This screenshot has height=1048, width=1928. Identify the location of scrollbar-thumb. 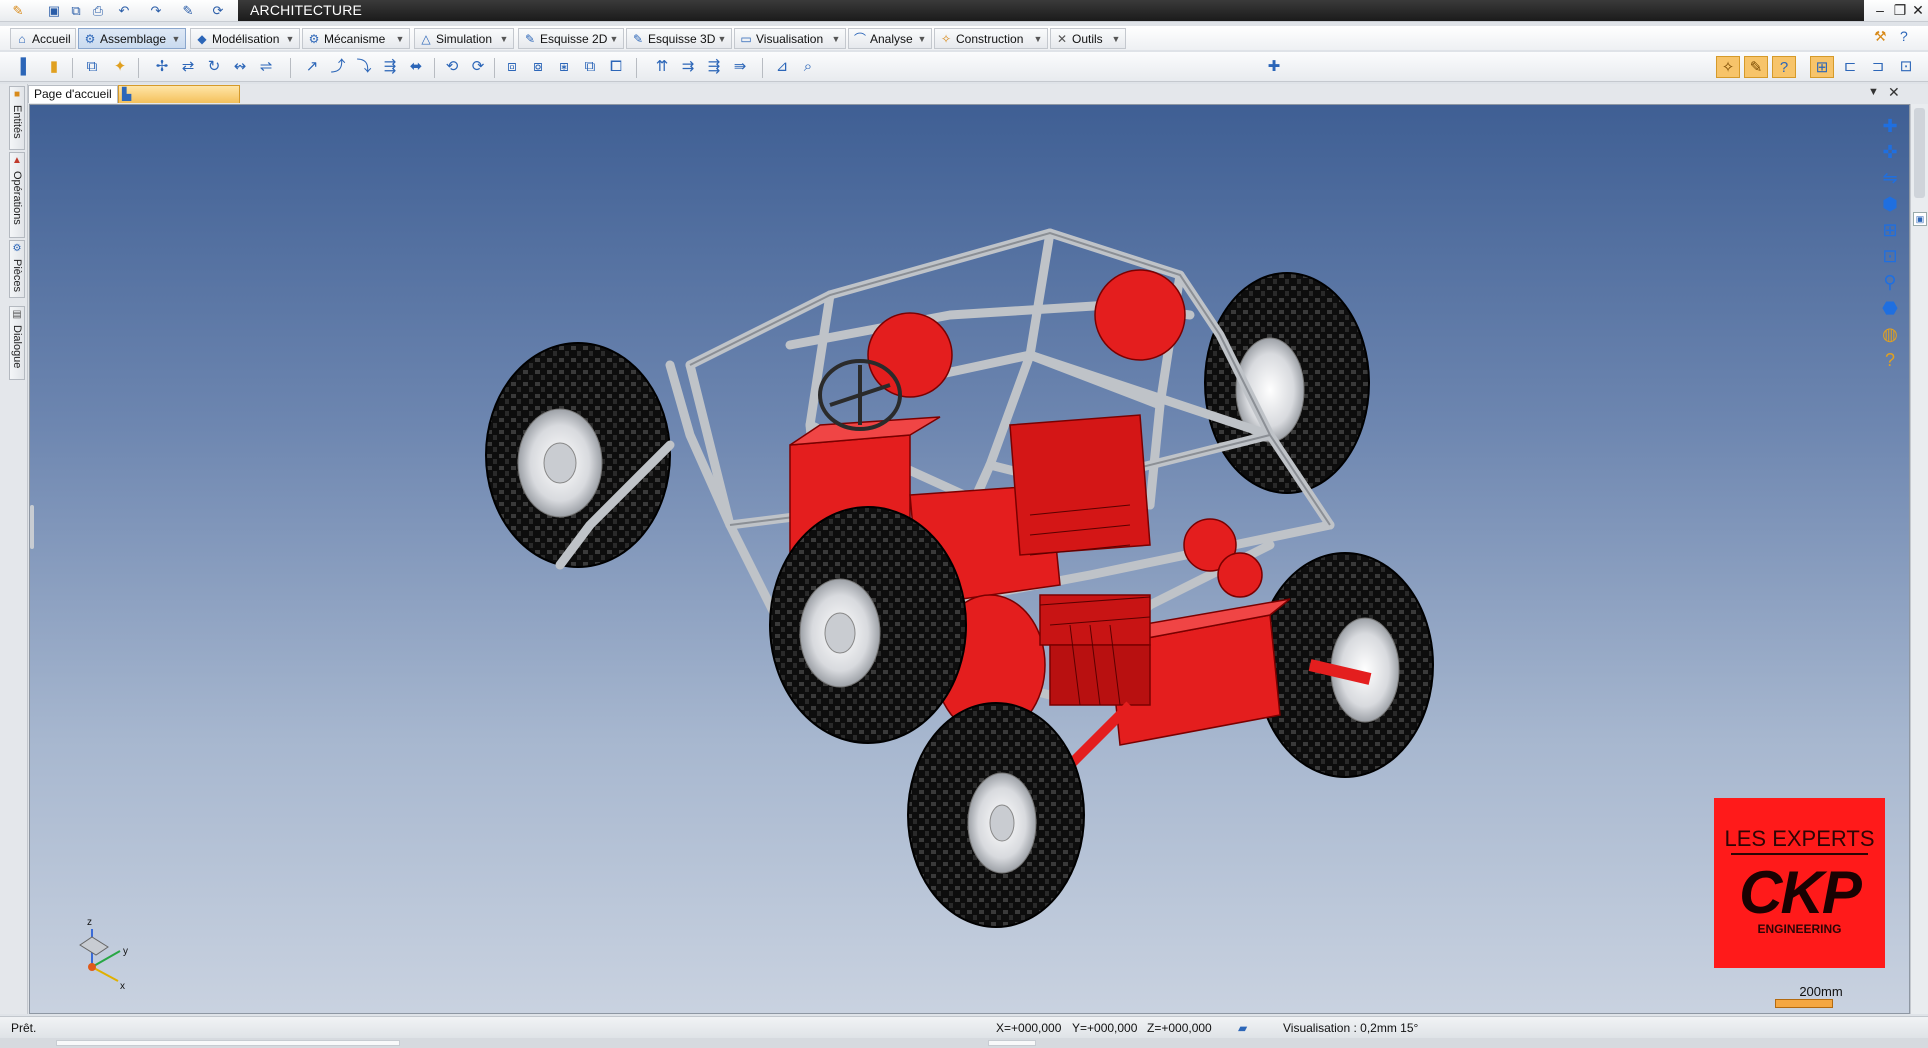
(1919, 153).